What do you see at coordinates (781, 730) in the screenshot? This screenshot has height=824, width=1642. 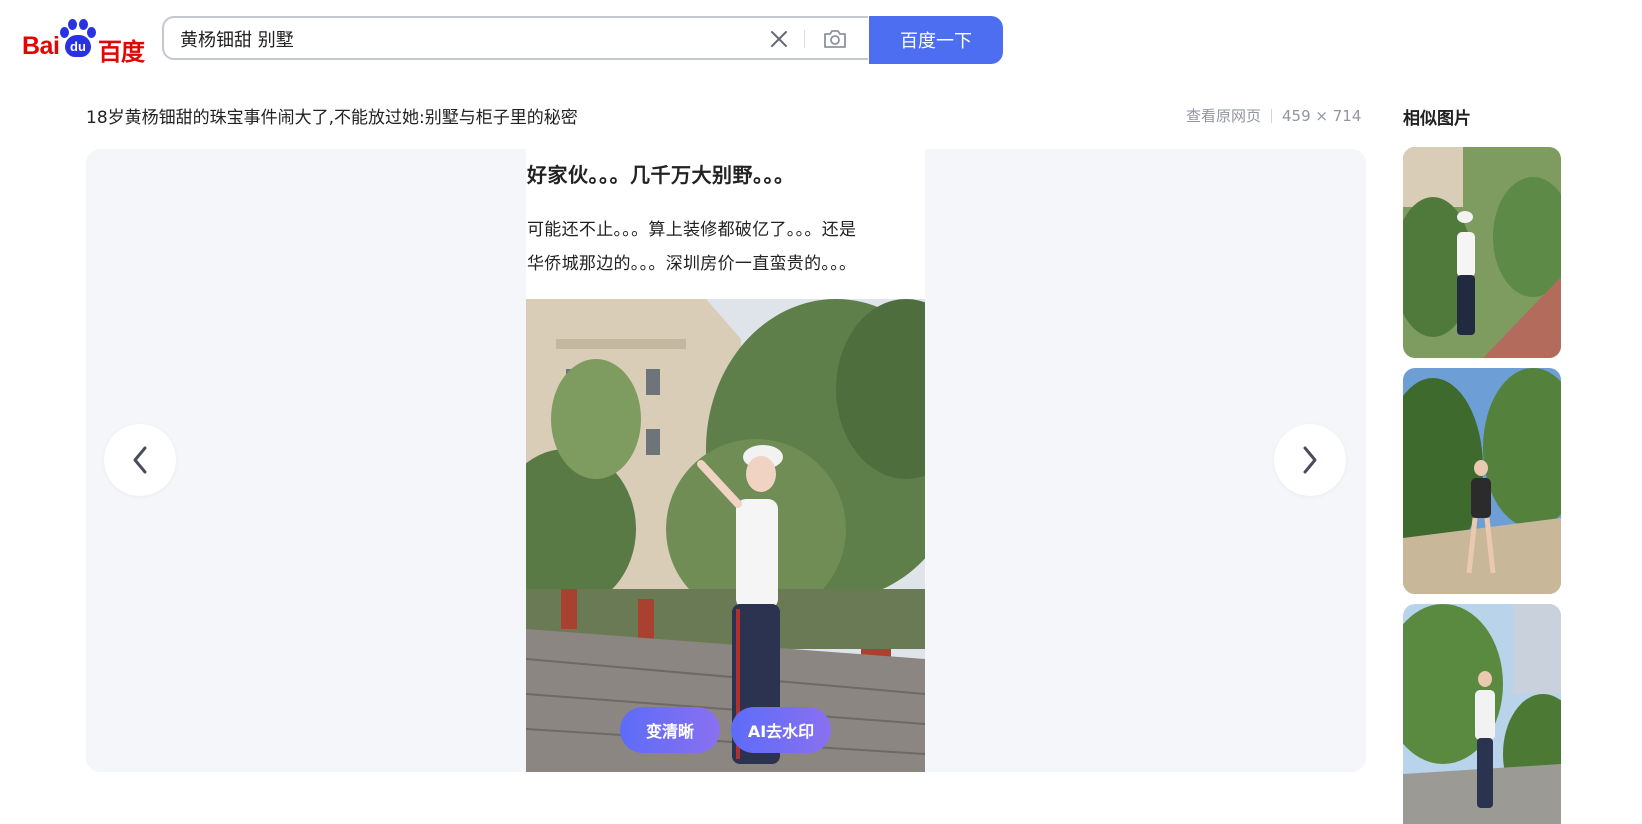 I see `remove-watermark-button: AI去水印` at bounding box center [781, 730].